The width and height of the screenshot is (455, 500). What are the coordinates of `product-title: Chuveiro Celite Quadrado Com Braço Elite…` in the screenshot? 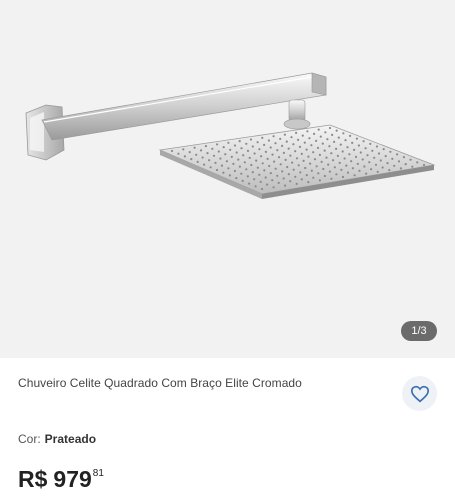 It's located at (160, 383).